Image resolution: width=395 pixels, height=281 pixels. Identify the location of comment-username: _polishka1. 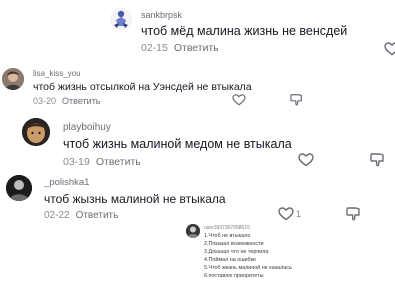
(66, 182).